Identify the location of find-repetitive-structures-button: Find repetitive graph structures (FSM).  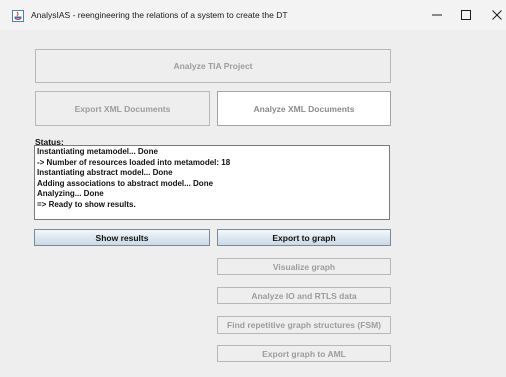
(304, 325).